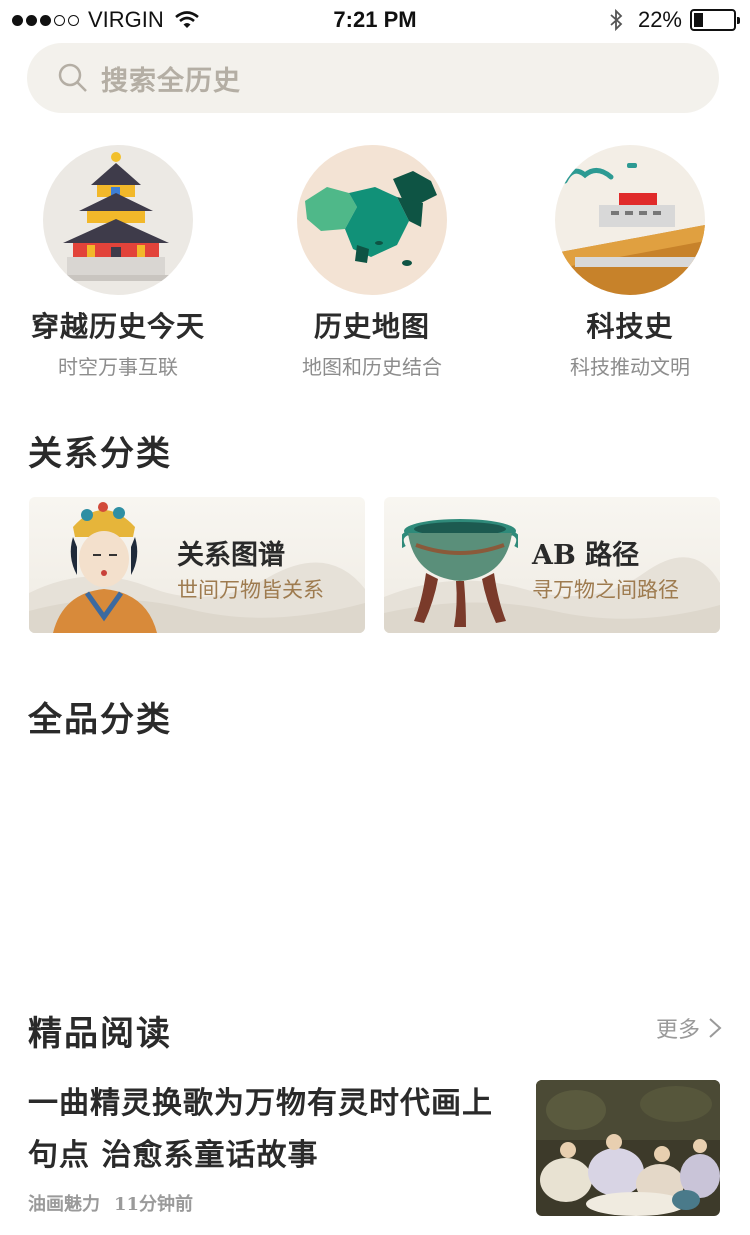  I want to click on article-time: 11分钟前, so click(154, 1204).